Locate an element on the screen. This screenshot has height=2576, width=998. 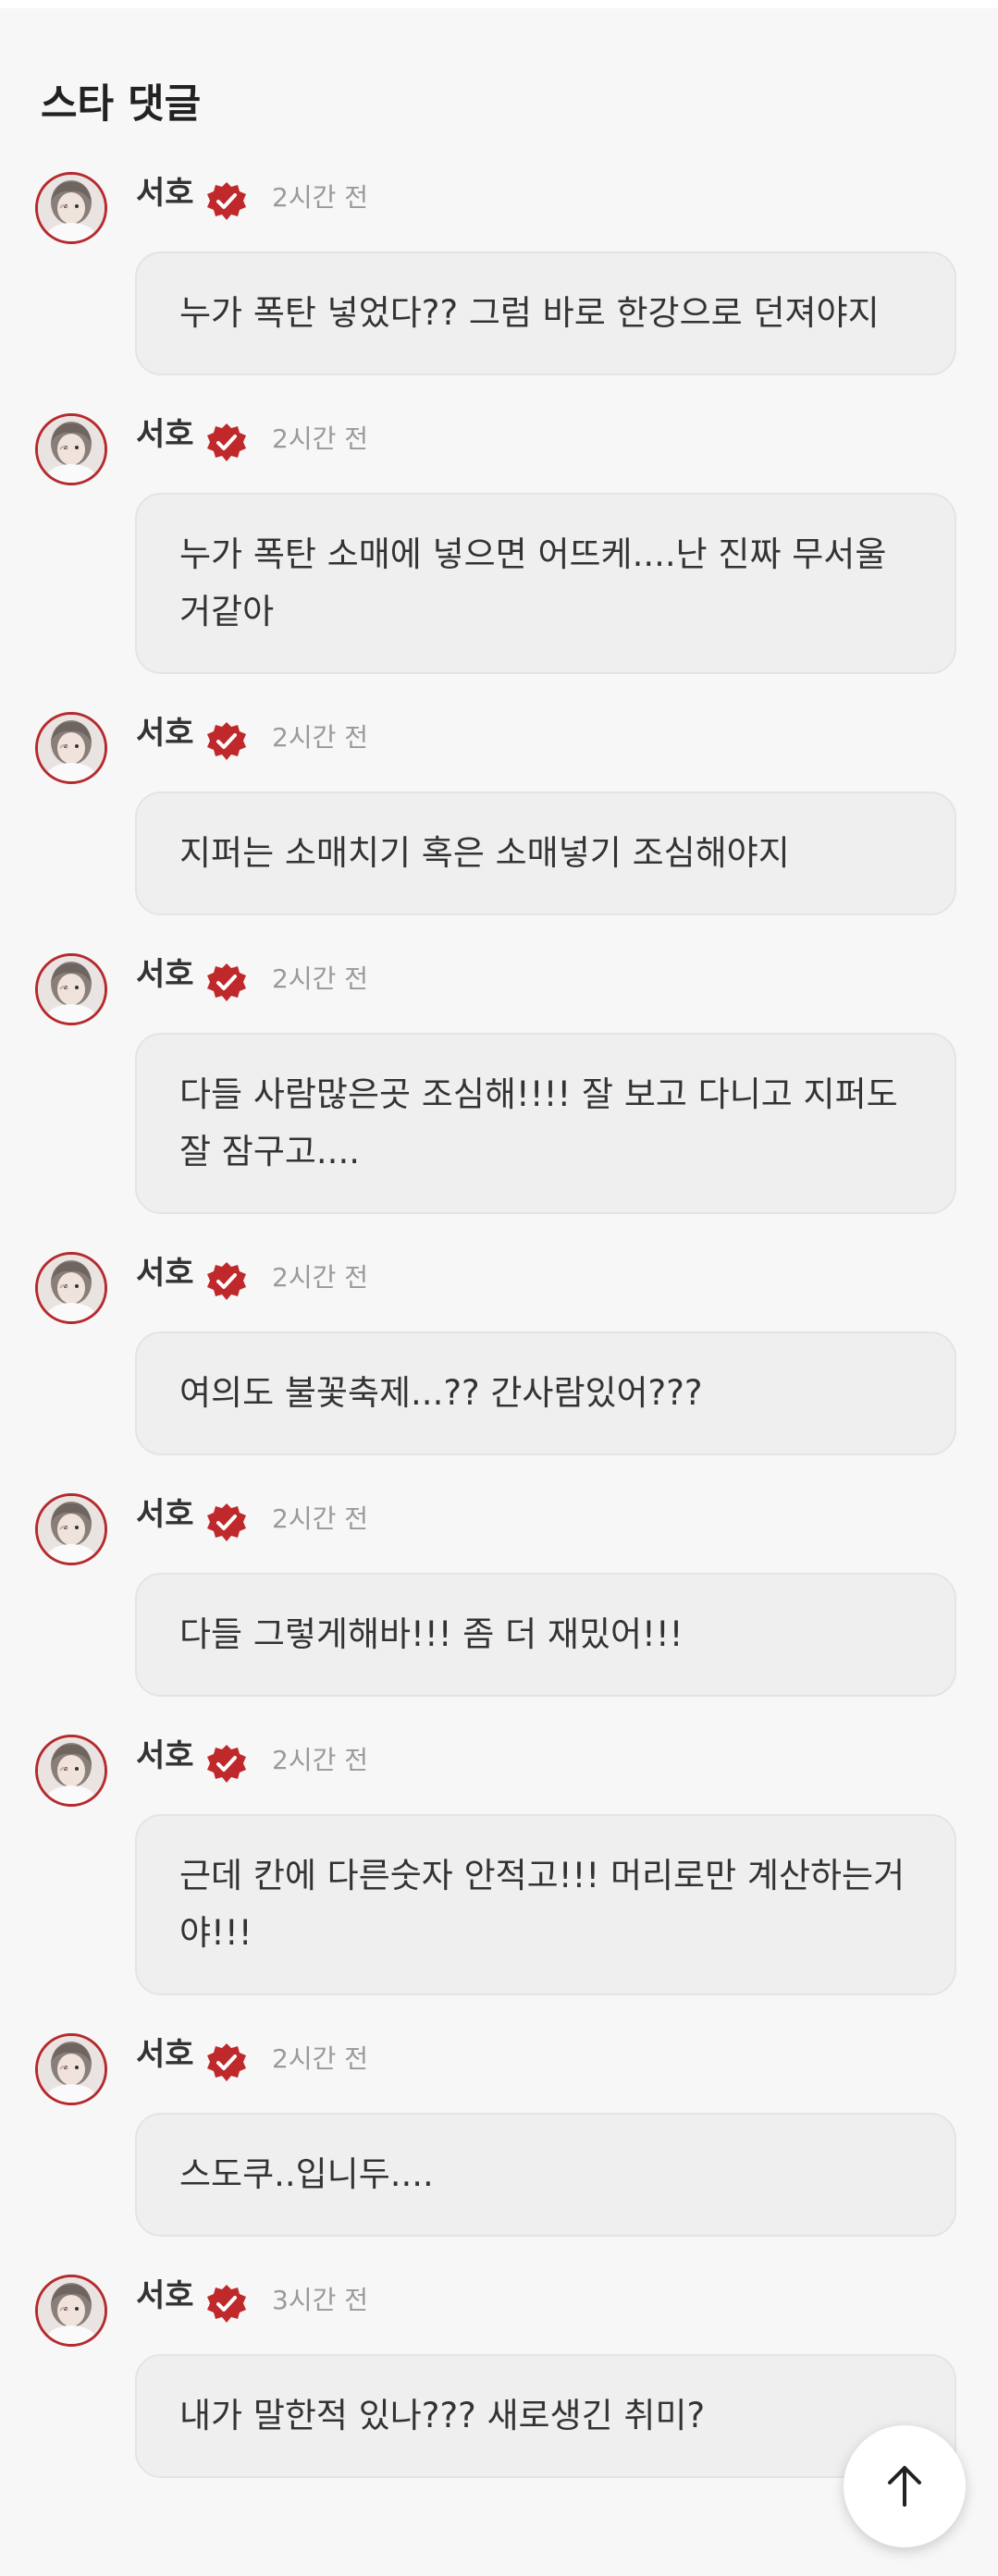
comment-text: 여의도 불꽃축제...?? 간사람있어??? is located at coordinates (545, 1393).